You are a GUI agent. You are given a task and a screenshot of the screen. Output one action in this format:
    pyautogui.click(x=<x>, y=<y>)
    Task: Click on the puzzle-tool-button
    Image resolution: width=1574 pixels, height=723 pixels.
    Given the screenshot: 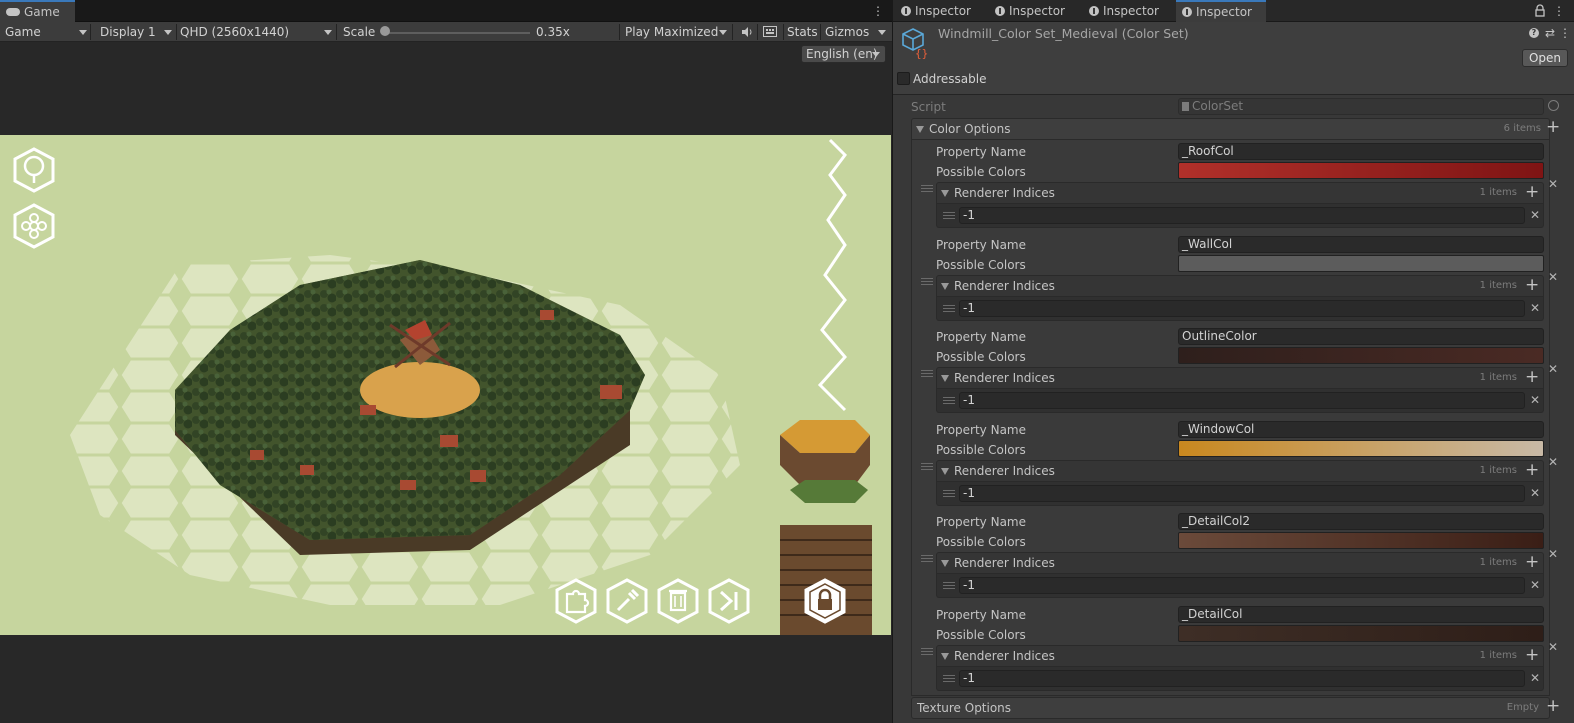 What is the action you would take?
    pyautogui.click(x=576, y=601)
    